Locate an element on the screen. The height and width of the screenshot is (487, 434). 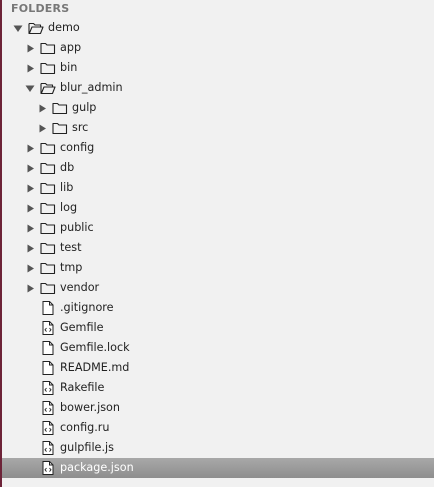
tree-item-label: gulp is located at coordinates (84, 107).